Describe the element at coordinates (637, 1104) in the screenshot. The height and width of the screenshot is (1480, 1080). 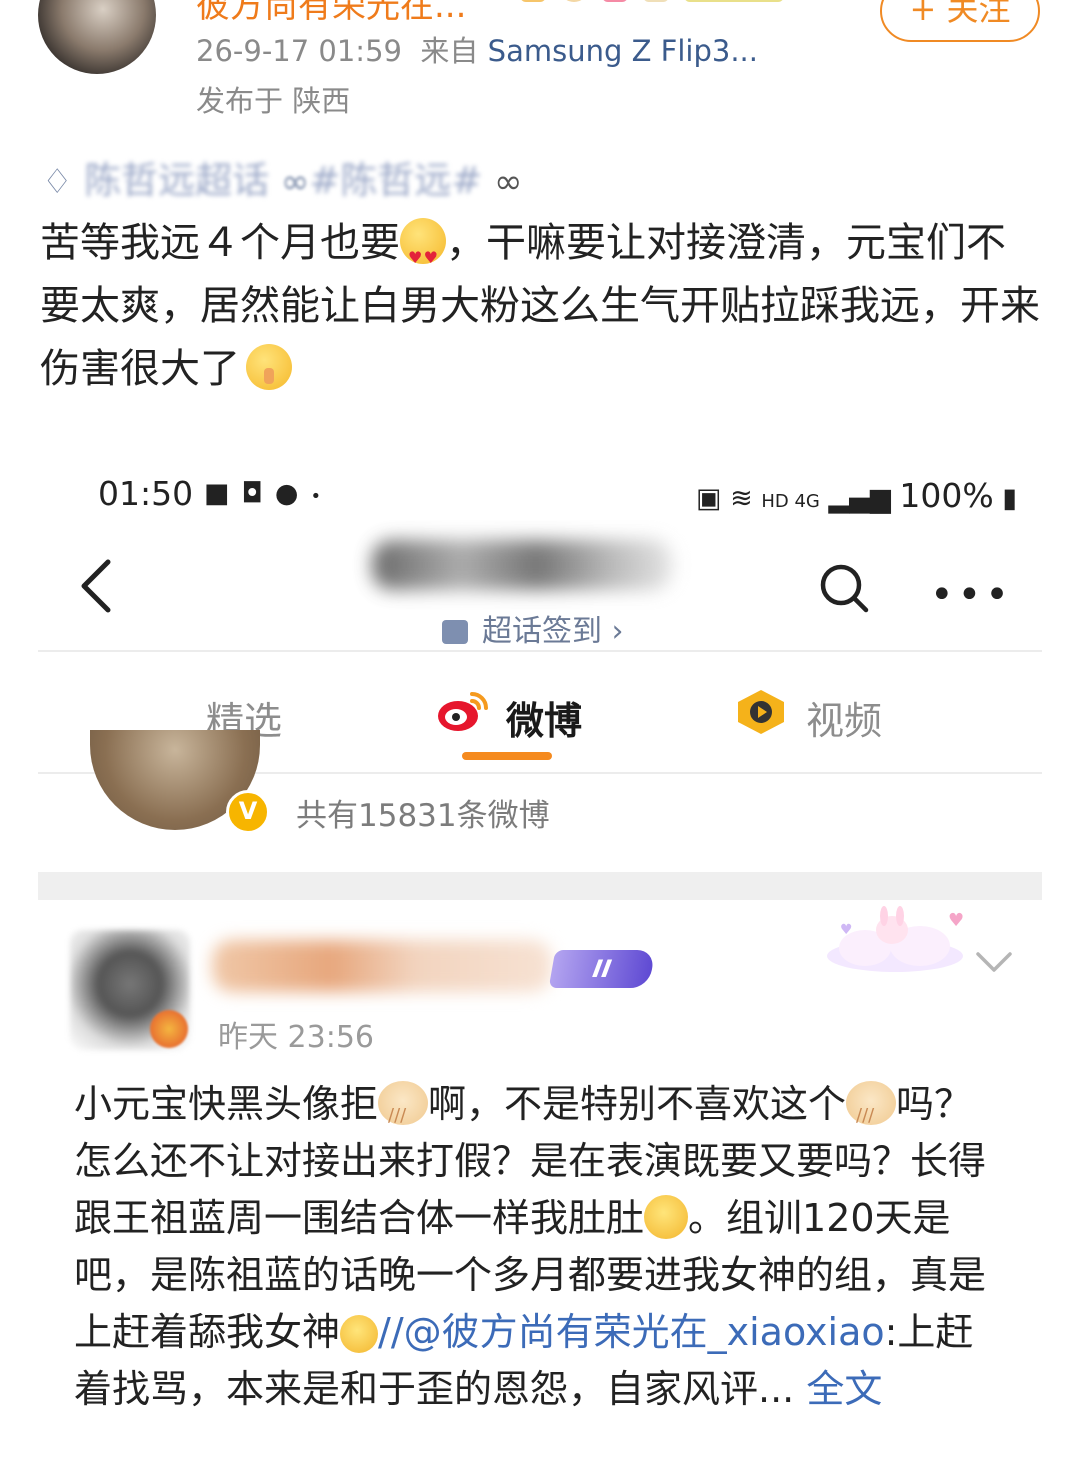
I see `post-text-segment: 啊，不是特别不喜欢这个` at that location.